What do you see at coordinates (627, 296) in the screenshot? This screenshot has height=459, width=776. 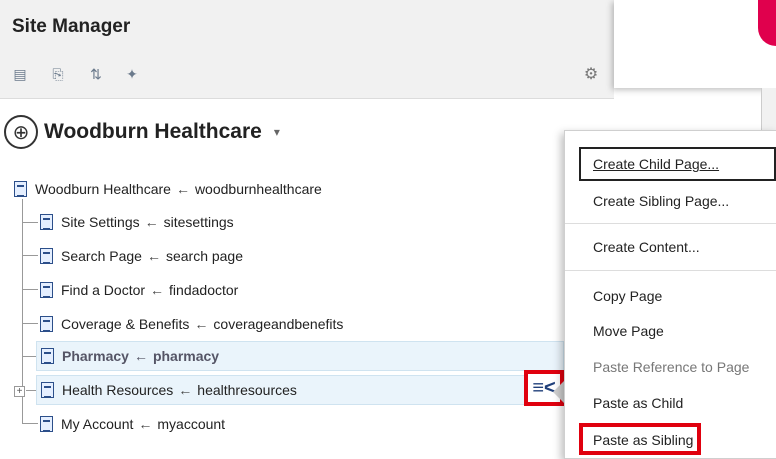 I see `menu-item-copy-page: Copy Page` at bounding box center [627, 296].